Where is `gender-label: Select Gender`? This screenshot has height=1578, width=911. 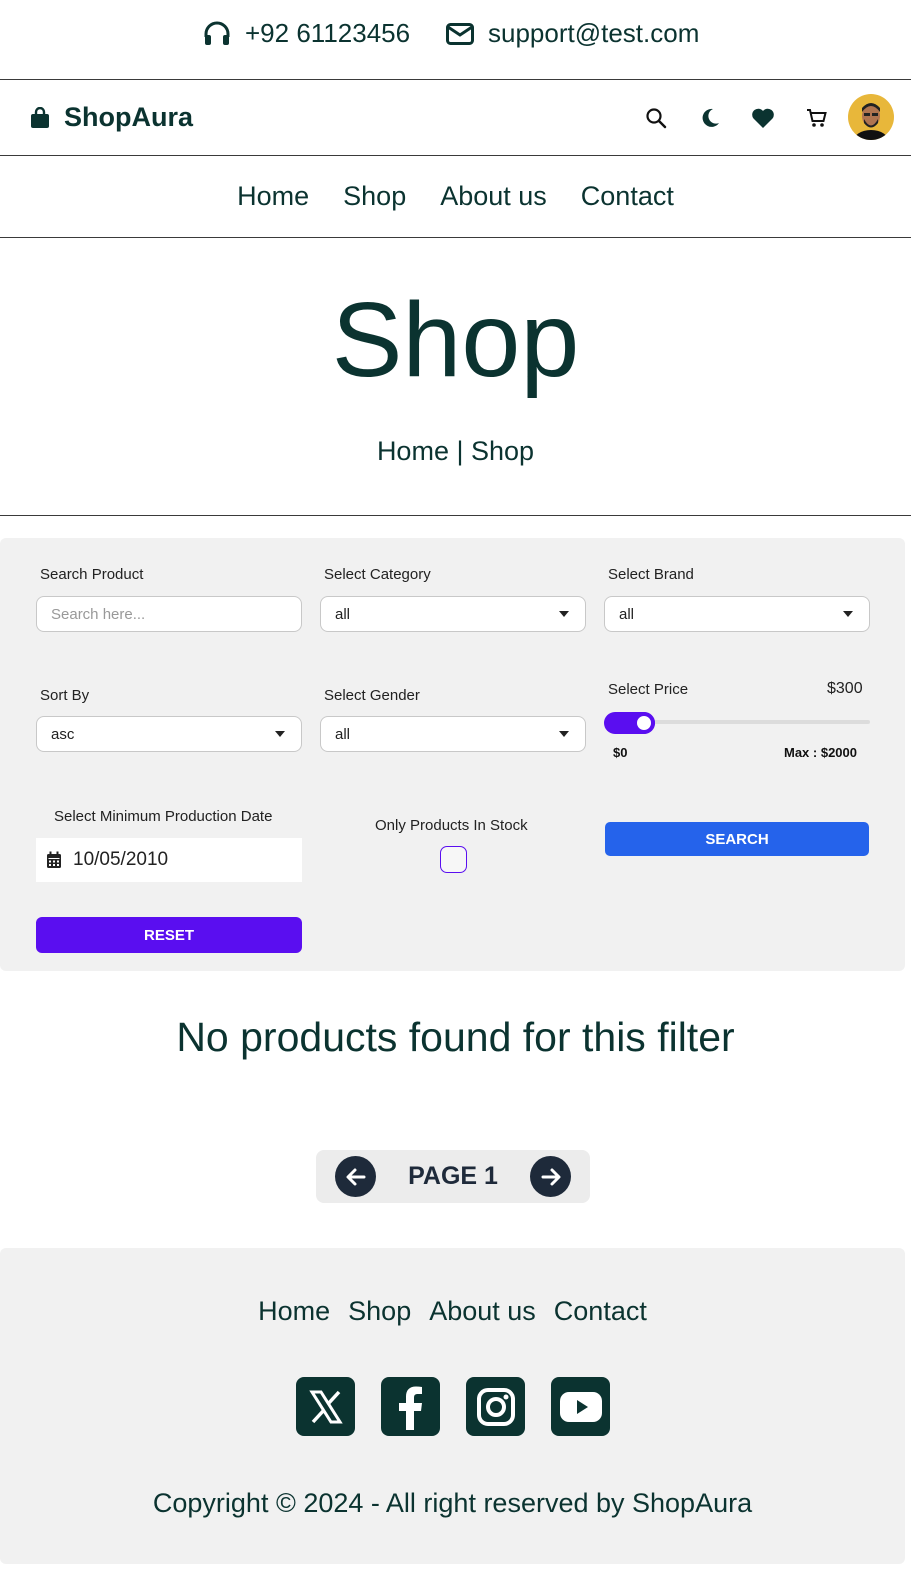 gender-label: Select Gender is located at coordinates (372, 695).